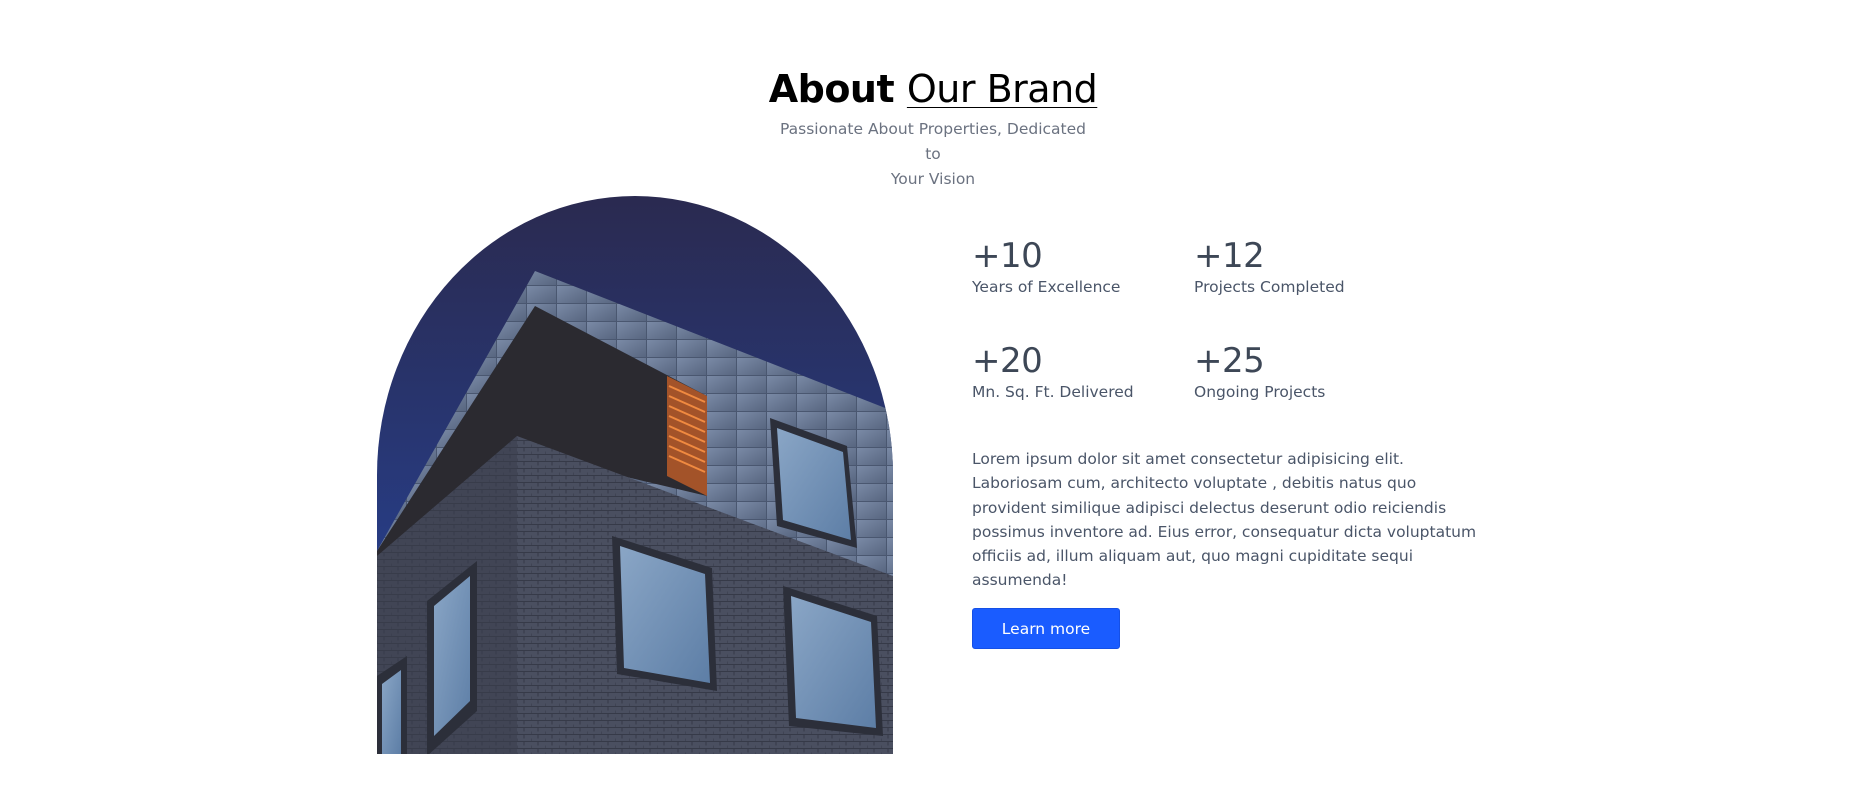 The image size is (1866, 789). What do you see at coordinates (1269, 287) in the screenshot?
I see `stat-label: Projects Completed` at bounding box center [1269, 287].